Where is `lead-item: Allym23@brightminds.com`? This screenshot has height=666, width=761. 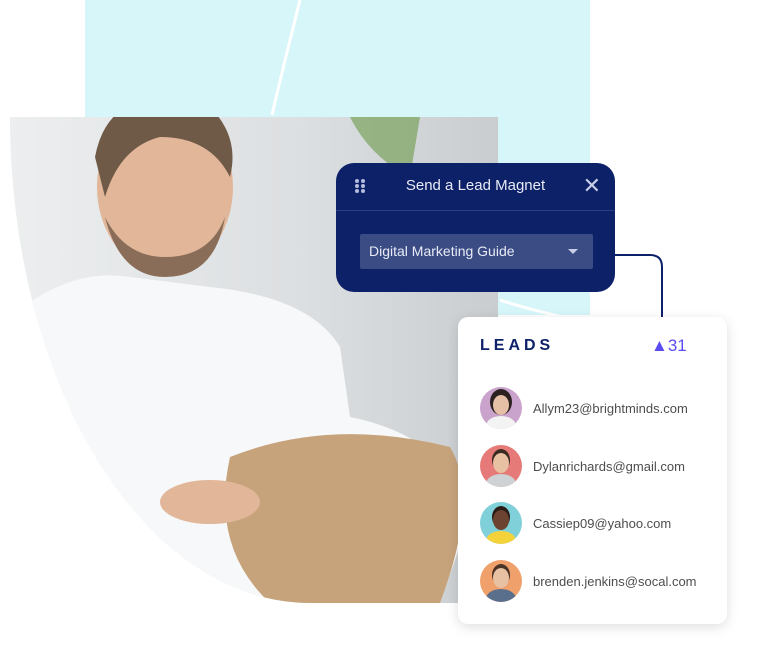
lead-item: Allym23@brightminds.com is located at coordinates (584, 408).